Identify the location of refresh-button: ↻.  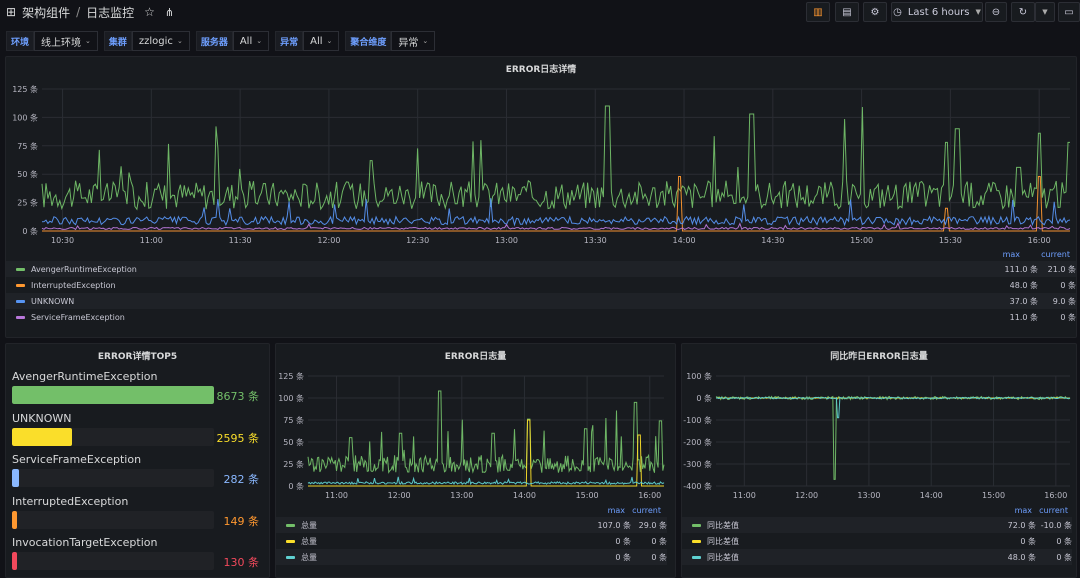
(1023, 12).